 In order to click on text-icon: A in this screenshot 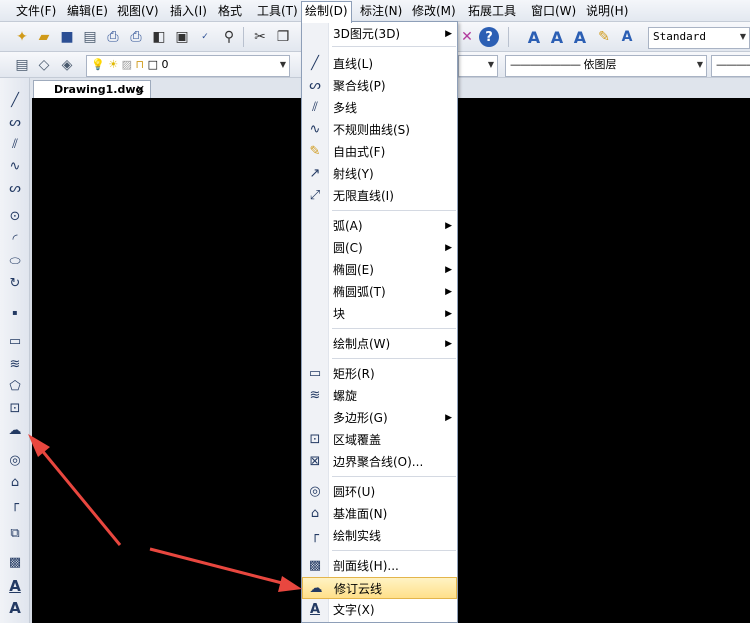, I will do `click(15, 586)`.